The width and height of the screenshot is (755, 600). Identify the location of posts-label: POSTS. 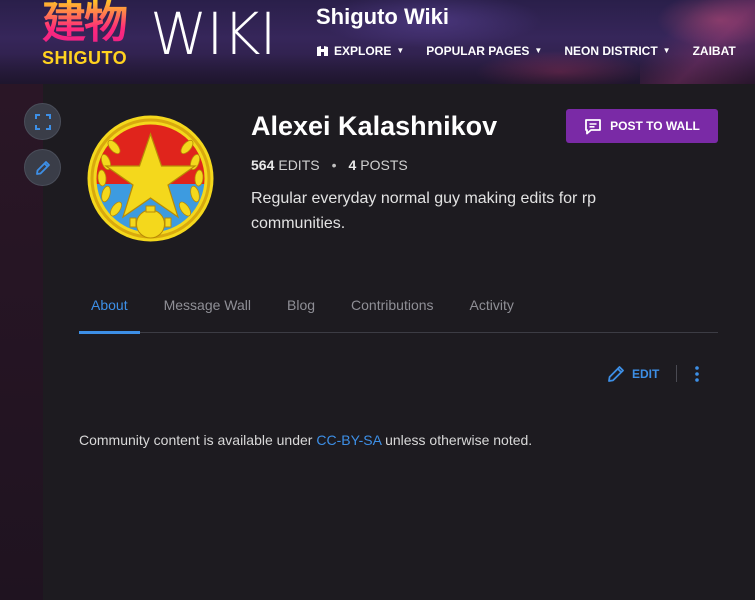
(383, 165).